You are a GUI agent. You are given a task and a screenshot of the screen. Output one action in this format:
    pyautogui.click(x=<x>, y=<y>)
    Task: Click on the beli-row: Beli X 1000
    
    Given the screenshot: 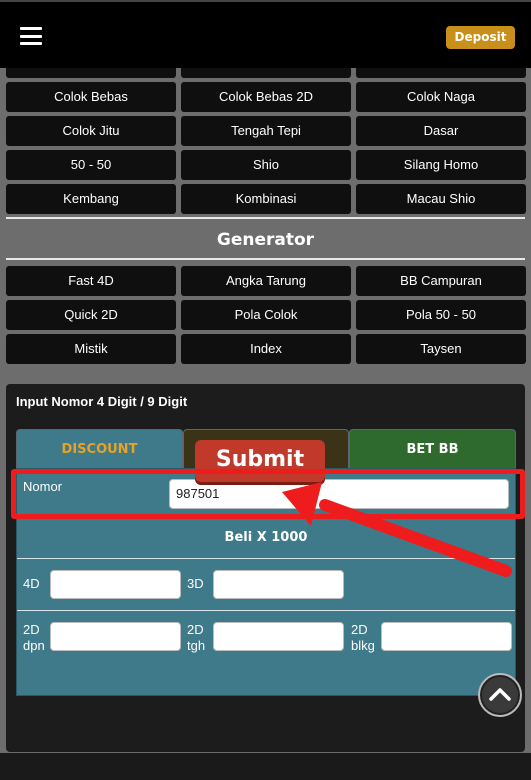 What is the action you would take?
    pyautogui.click(x=266, y=539)
    